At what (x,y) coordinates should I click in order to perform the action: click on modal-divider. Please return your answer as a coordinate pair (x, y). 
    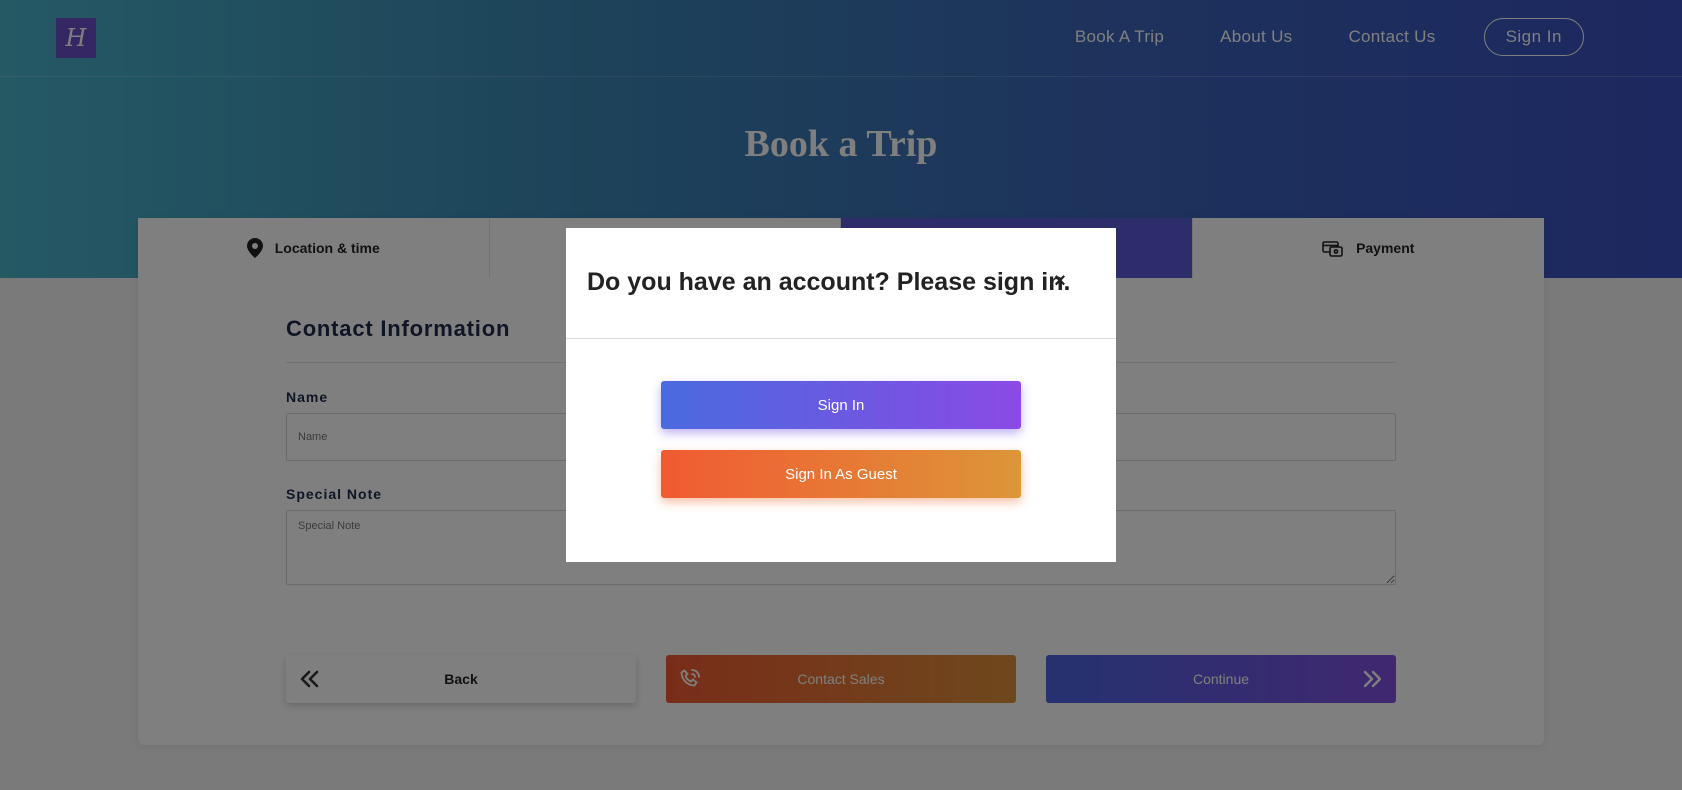
    Looking at the image, I should click on (841, 338).